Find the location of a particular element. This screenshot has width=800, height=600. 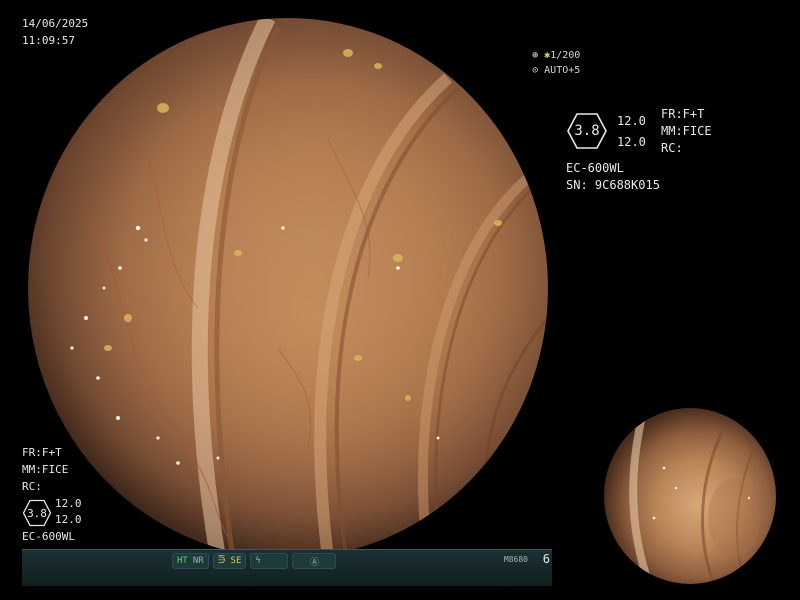

left-mm-label: MM:FICE is located at coordinates (45, 469).